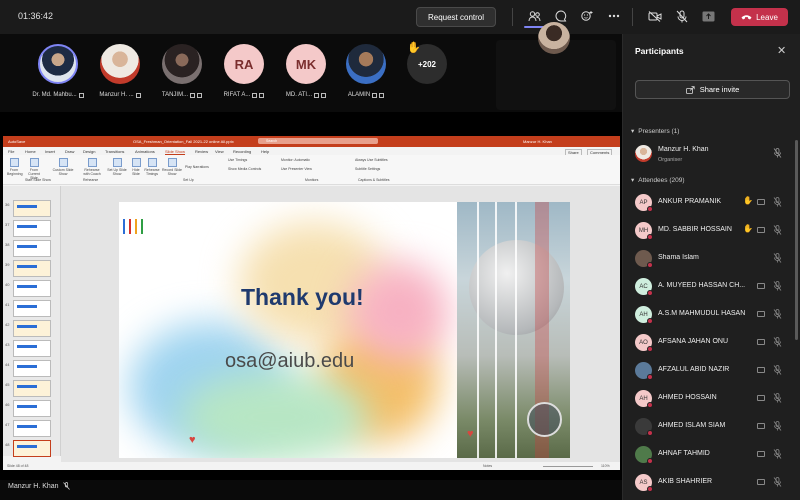 This screenshot has height=500, width=800. I want to click on participant-row: AFZALUL ABID NAZIR, so click(714, 370).